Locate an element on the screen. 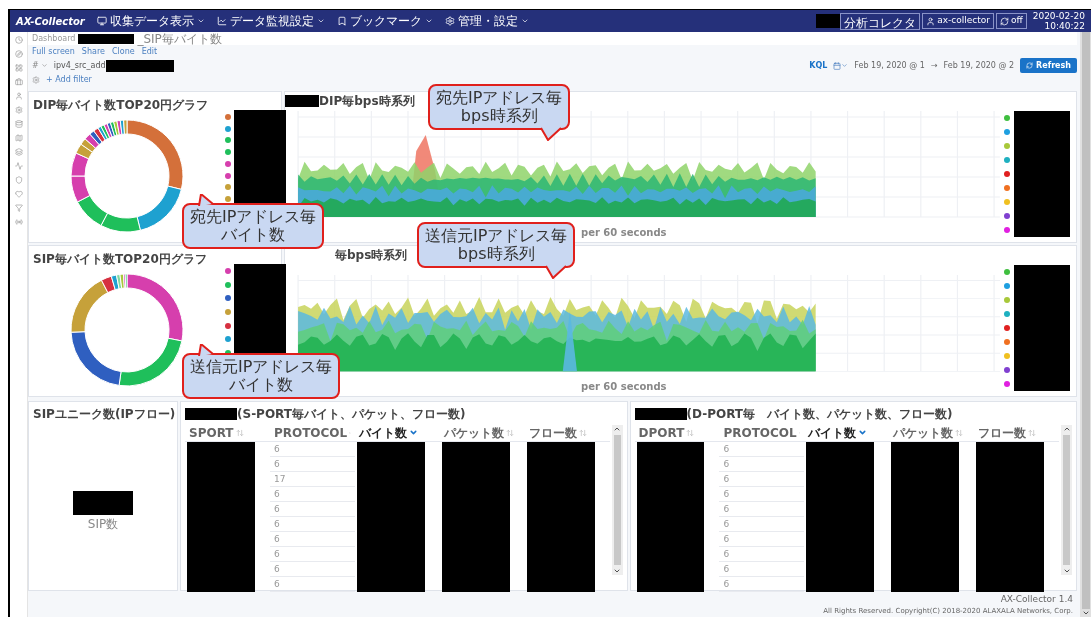 The height and width of the screenshot is (617, 1091). user-button: ax-collector is located at coordinates (958, 21).